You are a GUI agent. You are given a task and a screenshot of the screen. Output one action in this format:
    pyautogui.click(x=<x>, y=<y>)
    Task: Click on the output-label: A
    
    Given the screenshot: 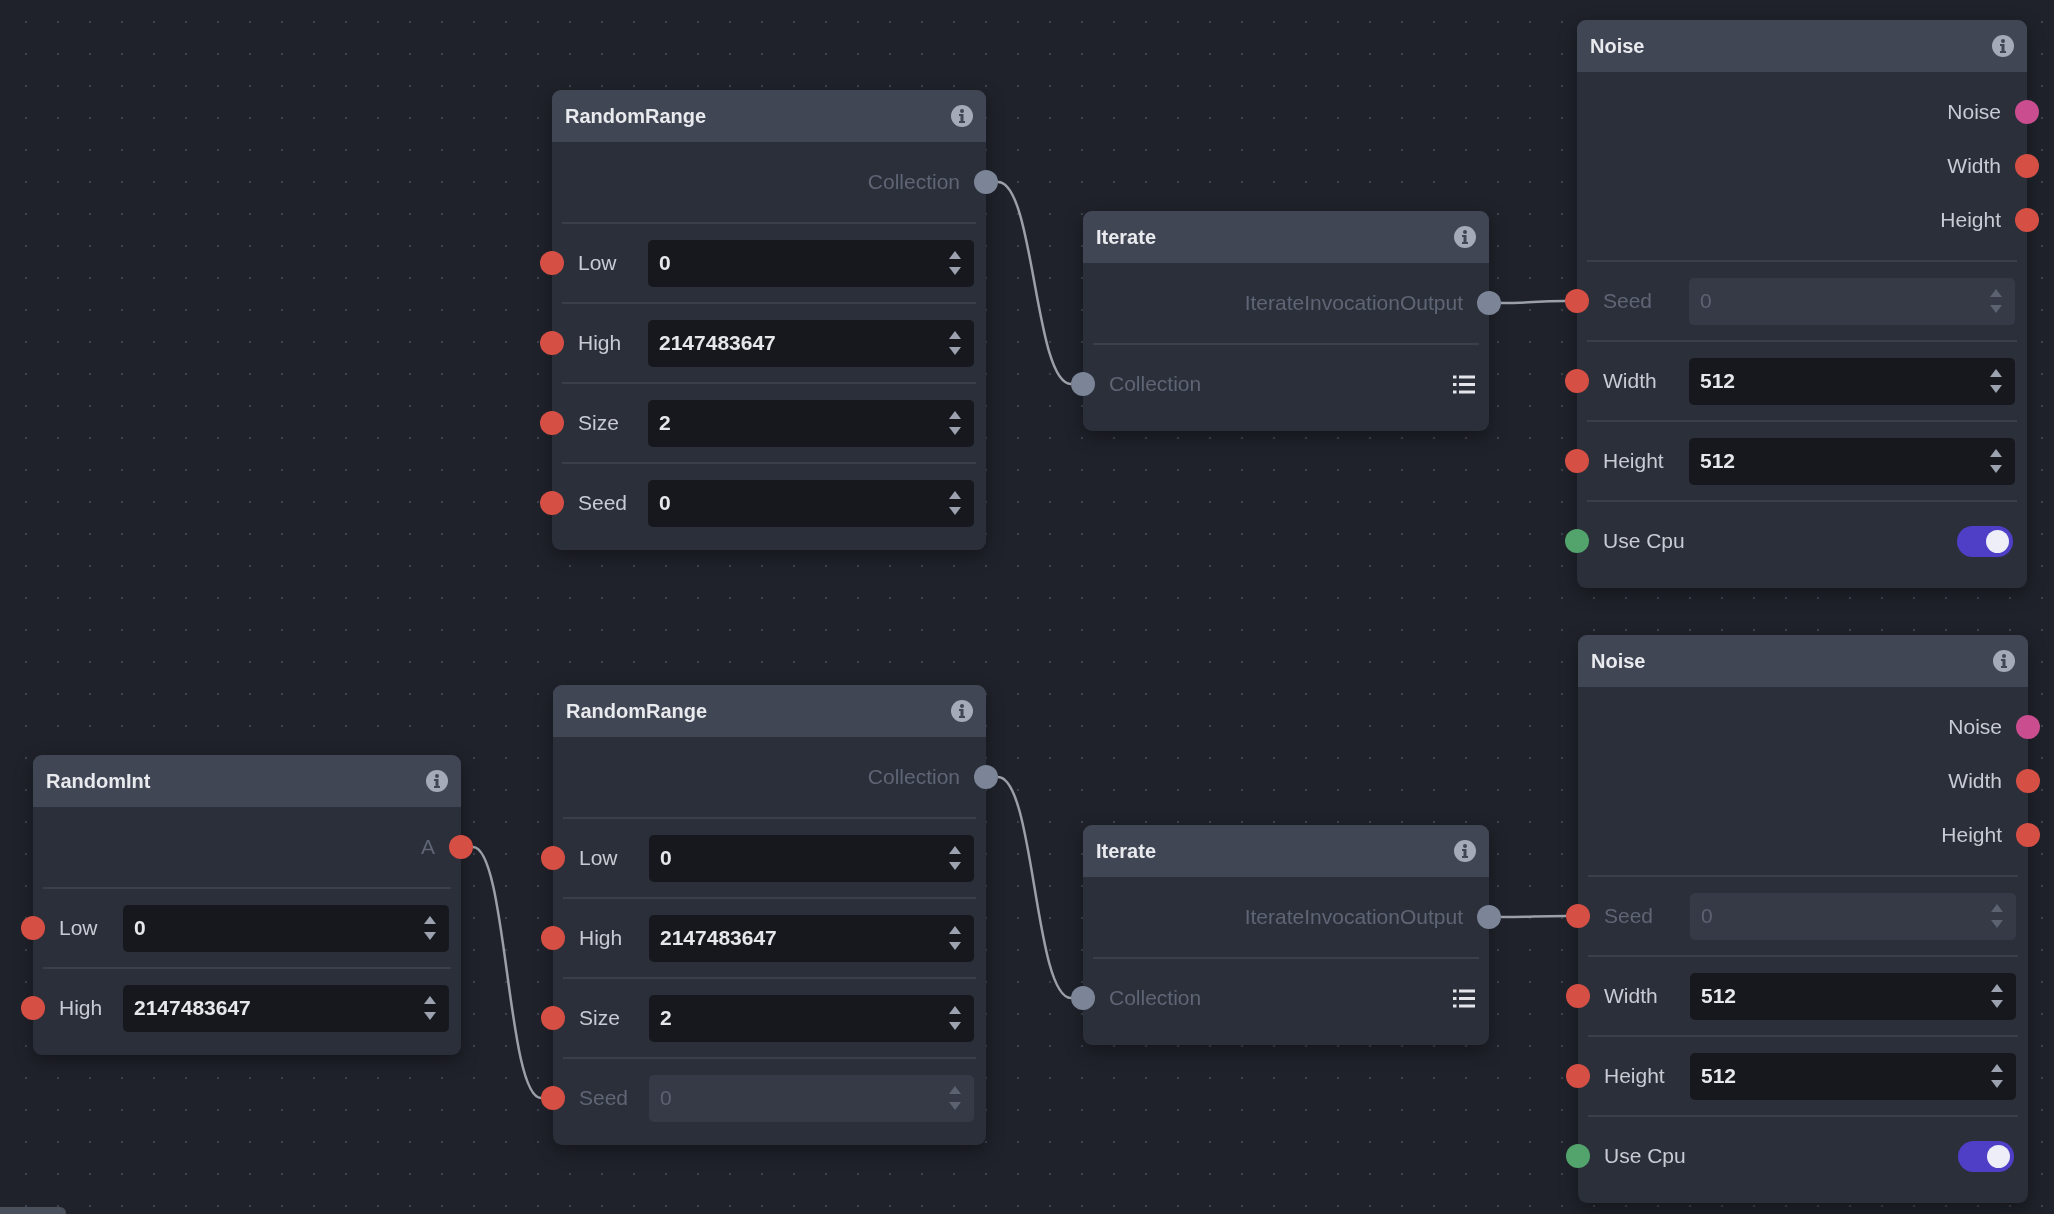 What is the action you would take?
    pyautogui.click(x=428, y=847)
    